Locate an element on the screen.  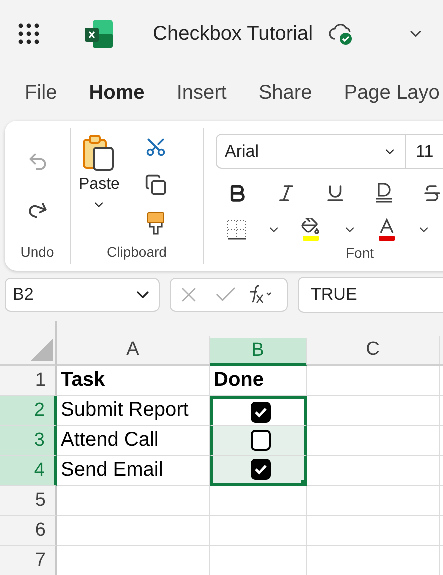
column-header: B is located at coordinates (258, 352).